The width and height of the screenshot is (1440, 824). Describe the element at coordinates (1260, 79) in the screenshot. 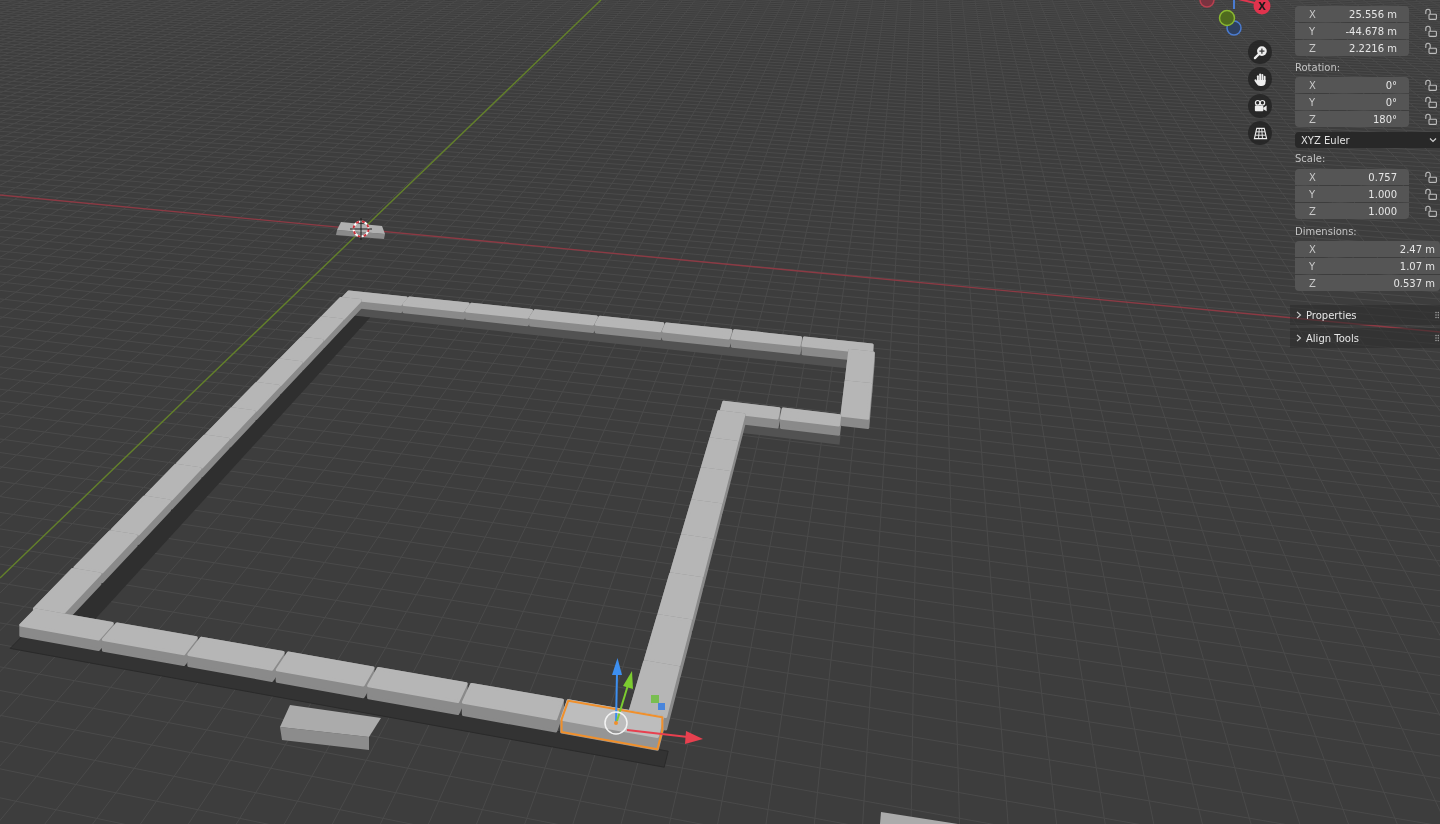

I see `hand-icon` at that location.